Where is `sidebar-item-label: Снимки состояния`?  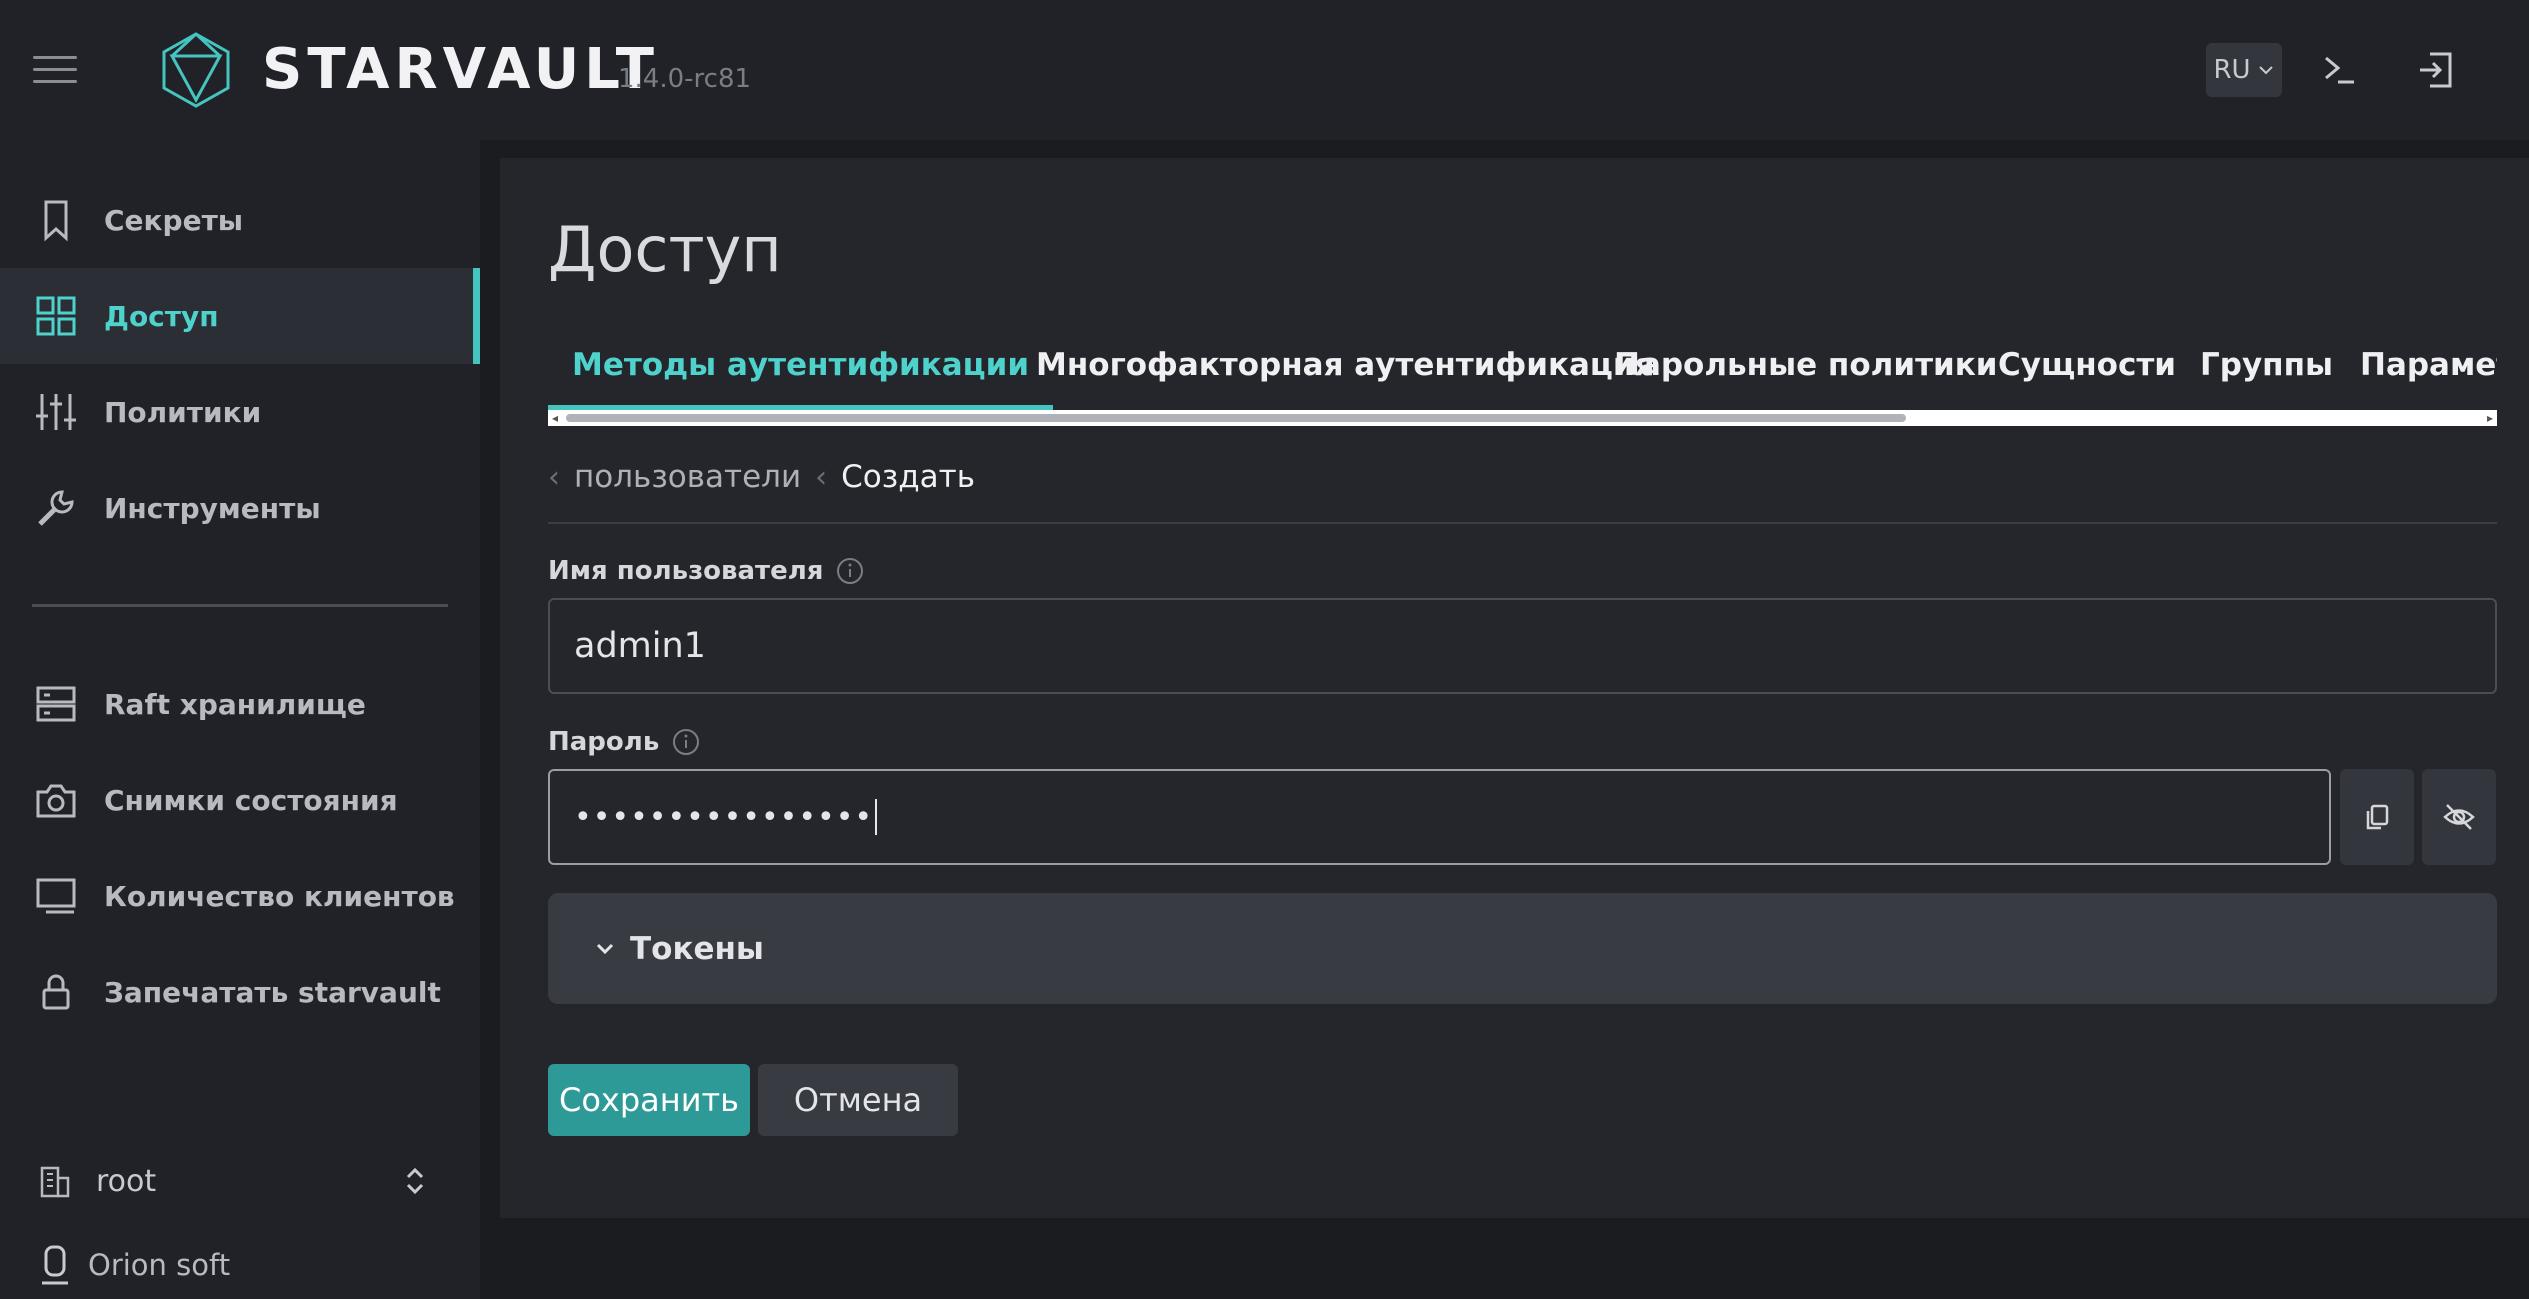 sidebar-item-label: Снимки состояния is located at coordinates (251, 800).